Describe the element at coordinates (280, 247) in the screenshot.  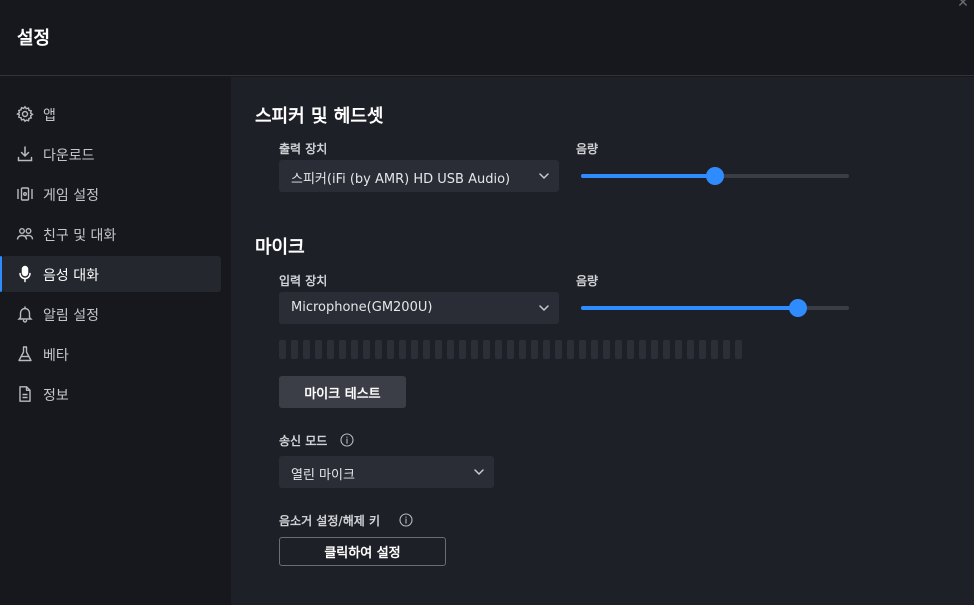
I see `mic-section-title: 마이크` at that location.